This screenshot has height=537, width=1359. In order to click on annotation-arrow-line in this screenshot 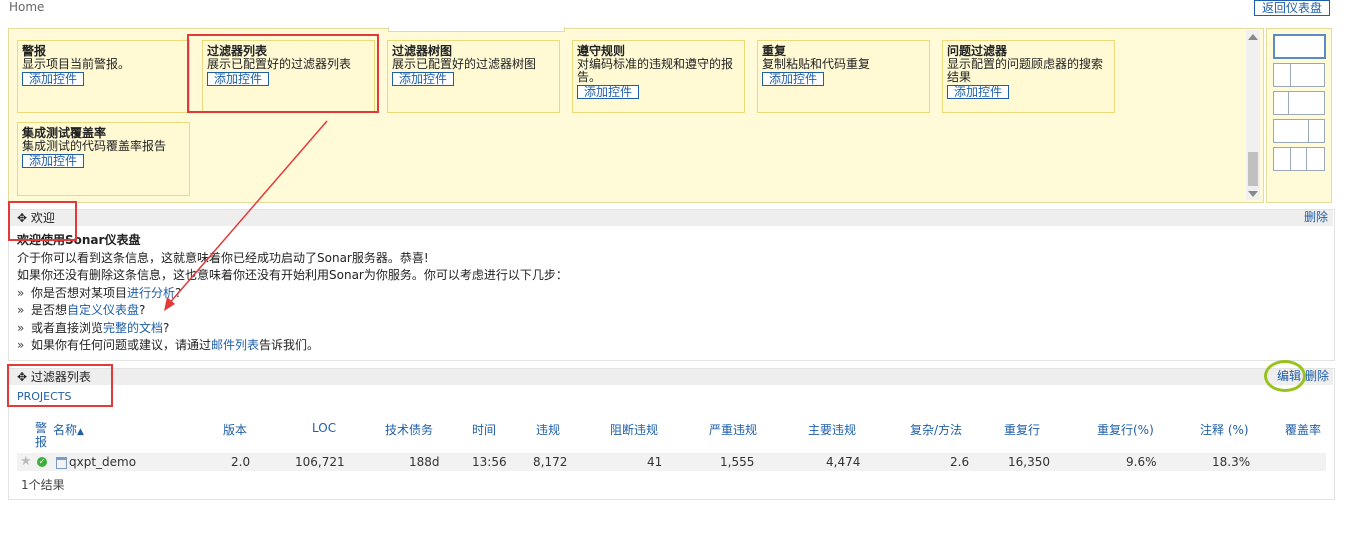, I will do `click(247, 213)`.